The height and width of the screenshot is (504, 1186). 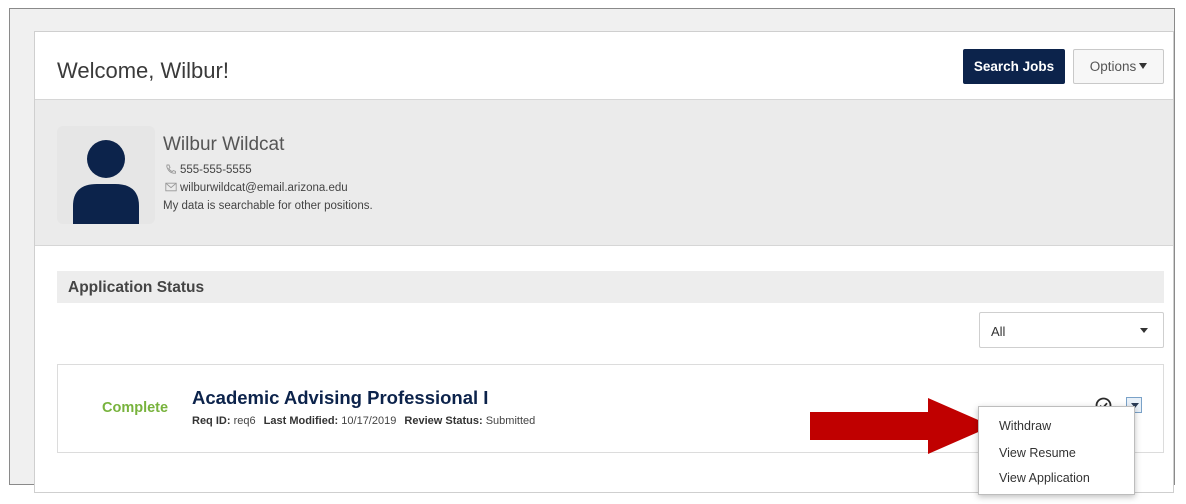 I want to click on menu-item-withdraw: Withdraw, so click(x=1025, y=426).